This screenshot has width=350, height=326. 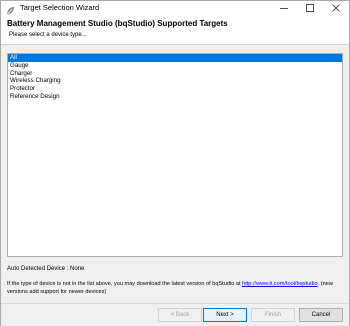 I want to click on cancel-button: Cancel, so click(x=321, y=315).